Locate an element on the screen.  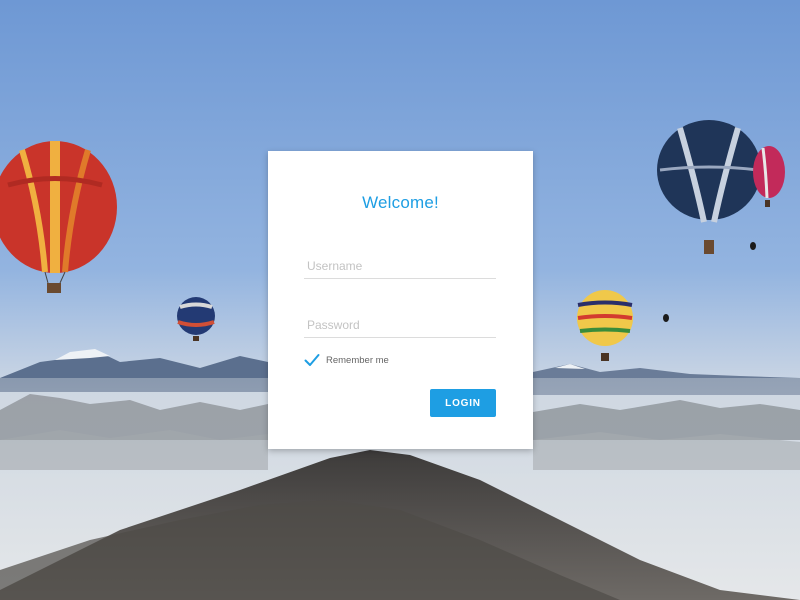
username-input is located at coordinates (400, 266).